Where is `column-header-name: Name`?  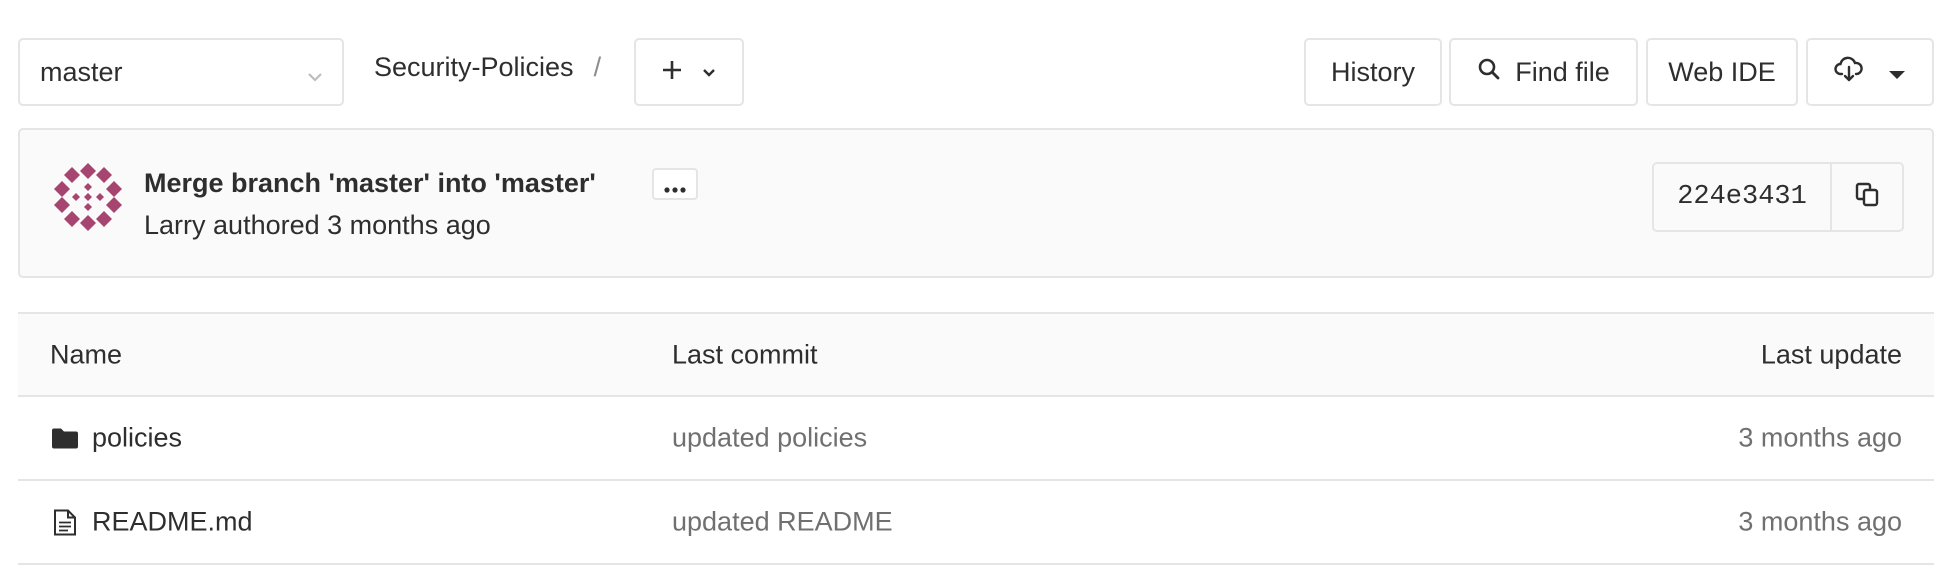
column-header-name: Name is located at coordinates (86, 354).